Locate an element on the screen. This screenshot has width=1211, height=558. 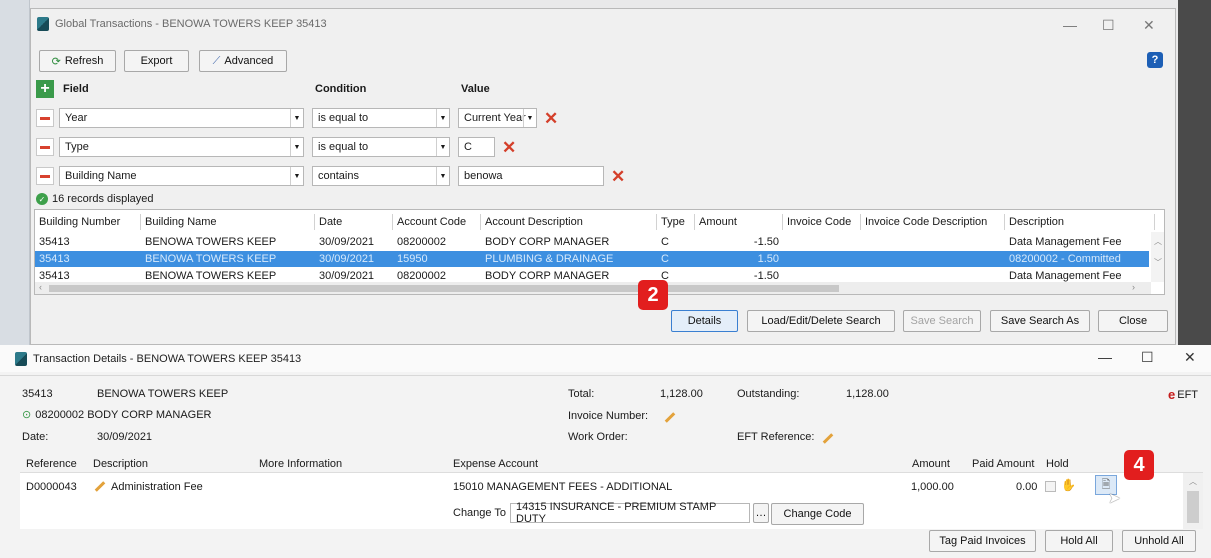
scroll-down-icon: ﹀ is located at coordinates (1157, 262).